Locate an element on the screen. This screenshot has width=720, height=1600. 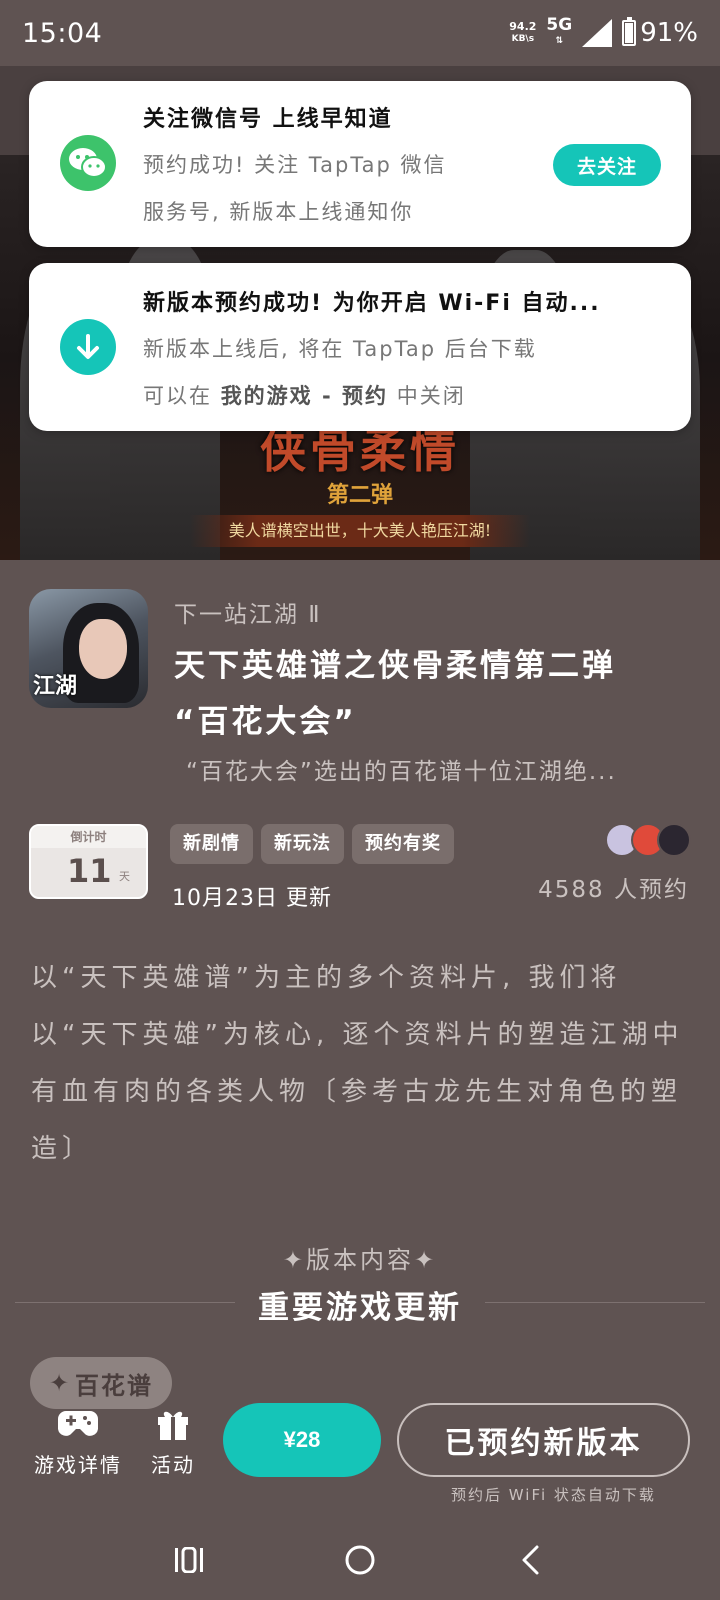
status-icons: 94.2 KB\s 5G ⇅ 91% is located at coordinates (603, 33).